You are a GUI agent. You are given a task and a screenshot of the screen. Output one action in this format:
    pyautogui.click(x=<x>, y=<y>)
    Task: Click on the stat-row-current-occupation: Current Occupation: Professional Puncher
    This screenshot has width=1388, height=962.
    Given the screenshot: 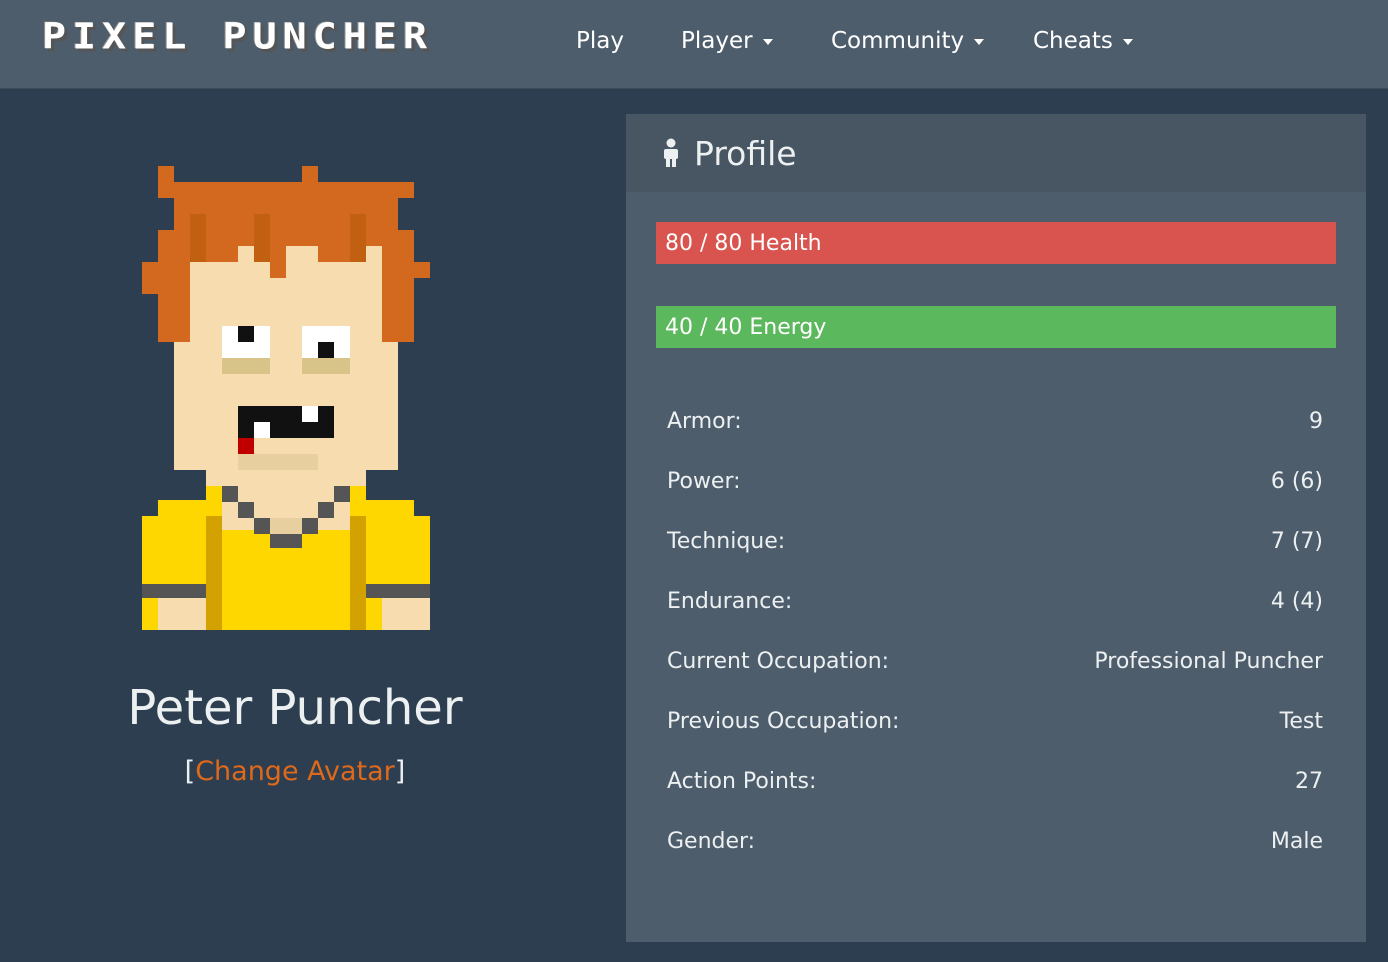 What is the action you would take?
    pyautogui.click(x=995, y=661)
    